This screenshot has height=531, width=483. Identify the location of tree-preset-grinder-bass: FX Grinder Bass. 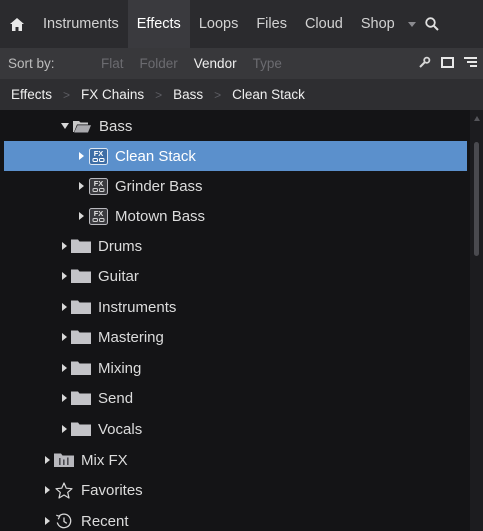
(235, 186).